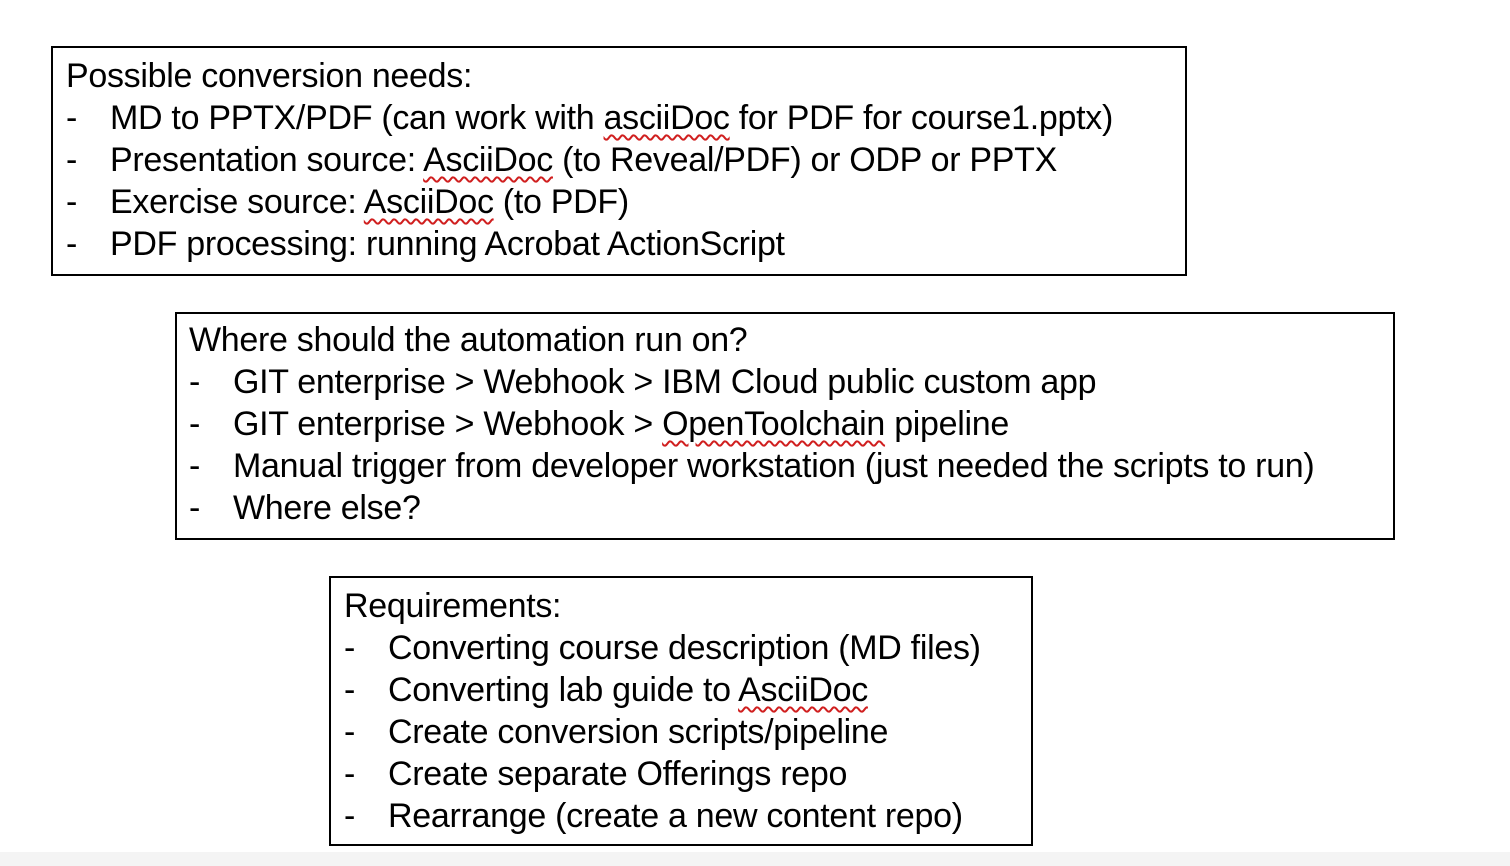 The image size is (1510, 866). Describe the element at coordinates (357, 118) in the screenshot. I see `item-text: MD to PPTX/PDF (can work with` at that location.